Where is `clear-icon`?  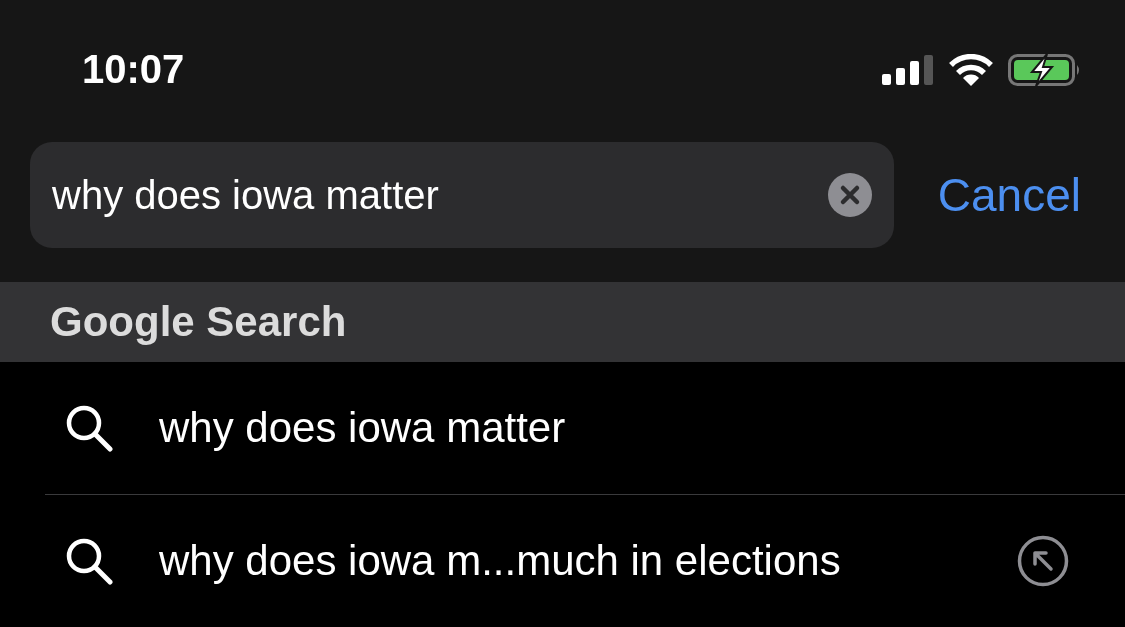
clear-icon is located at coordinates (849, 195).